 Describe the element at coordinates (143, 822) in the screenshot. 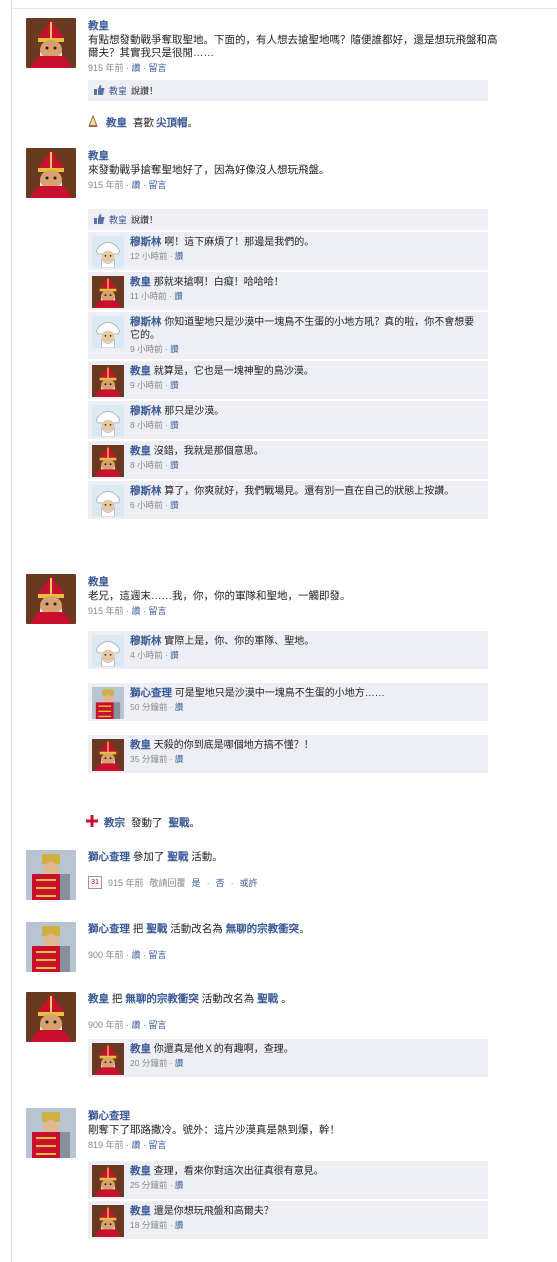

I see `activity-story: 教宗 發動了 聖戰。` at that location.